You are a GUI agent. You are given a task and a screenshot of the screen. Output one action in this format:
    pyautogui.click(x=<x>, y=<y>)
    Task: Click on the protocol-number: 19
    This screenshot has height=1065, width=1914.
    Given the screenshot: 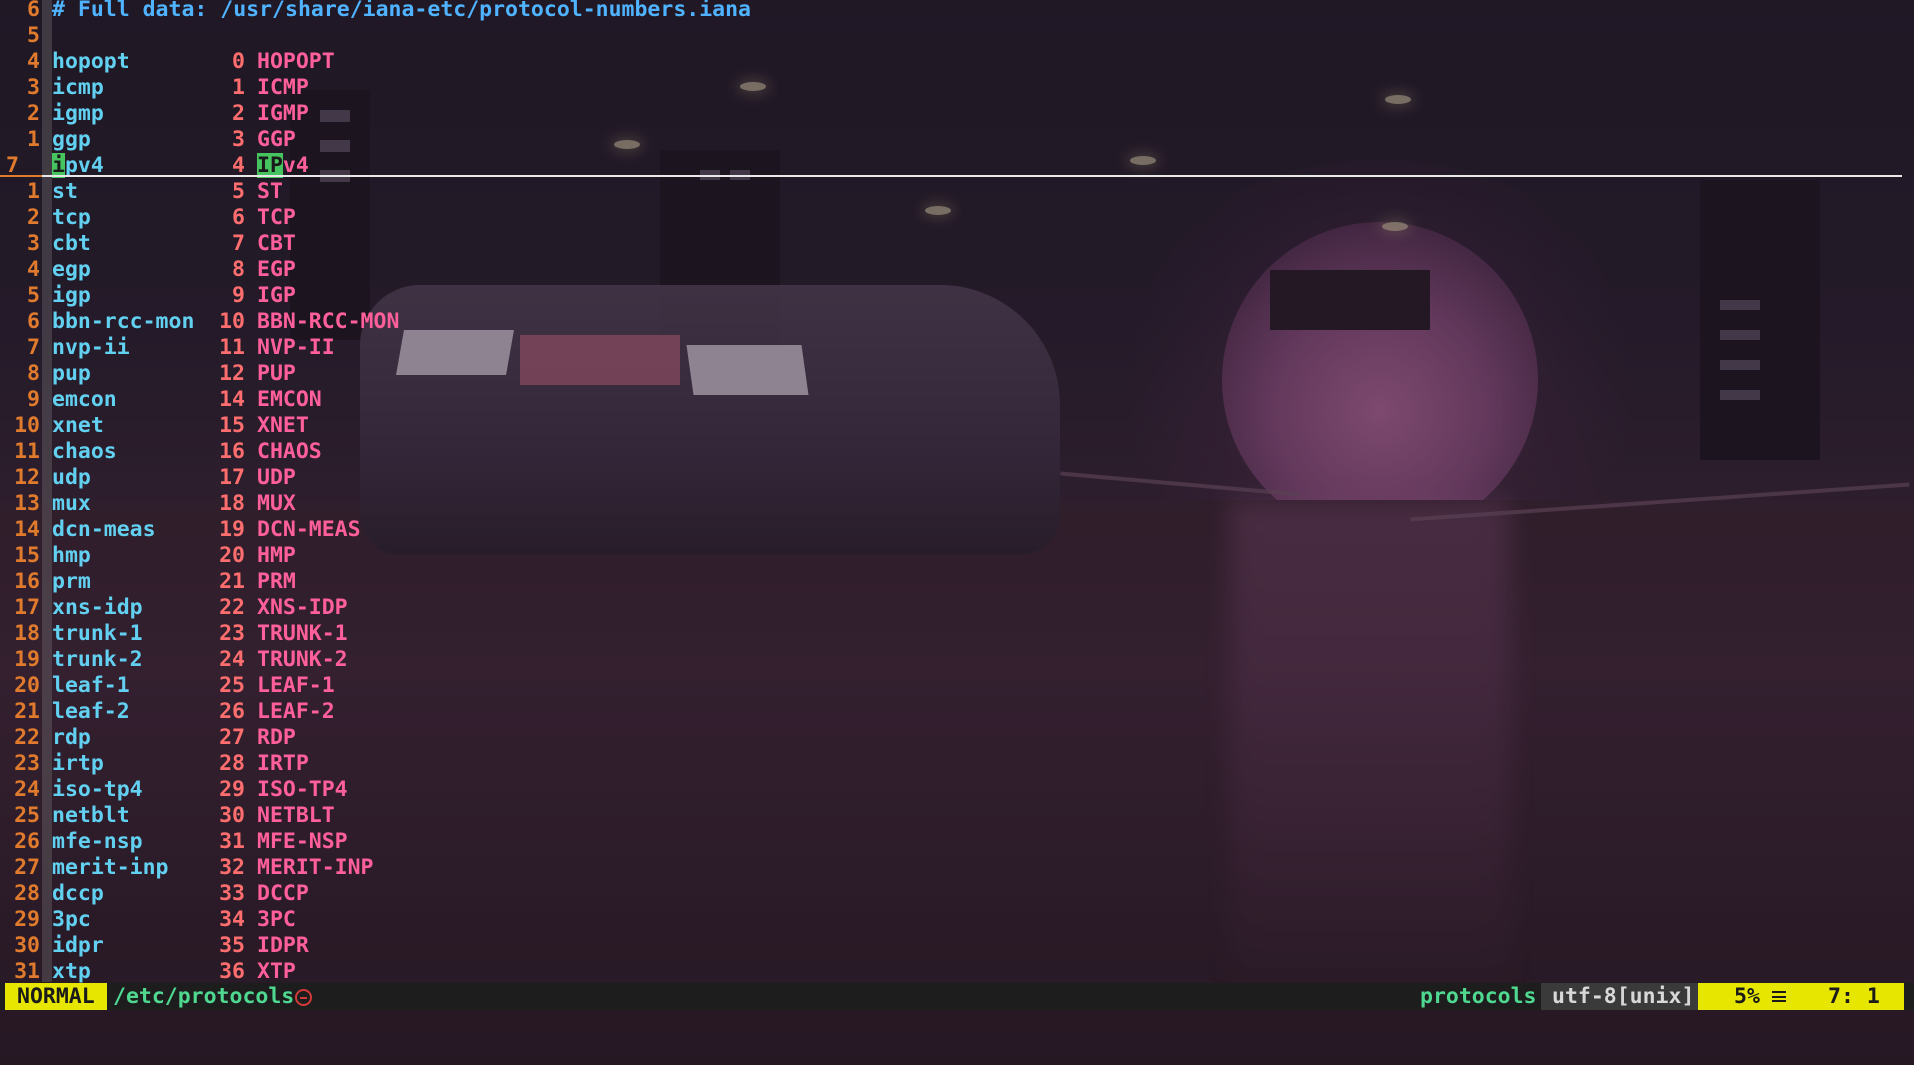 What is the action you would take?
    pyautogui.click(x=232, y=529)
    